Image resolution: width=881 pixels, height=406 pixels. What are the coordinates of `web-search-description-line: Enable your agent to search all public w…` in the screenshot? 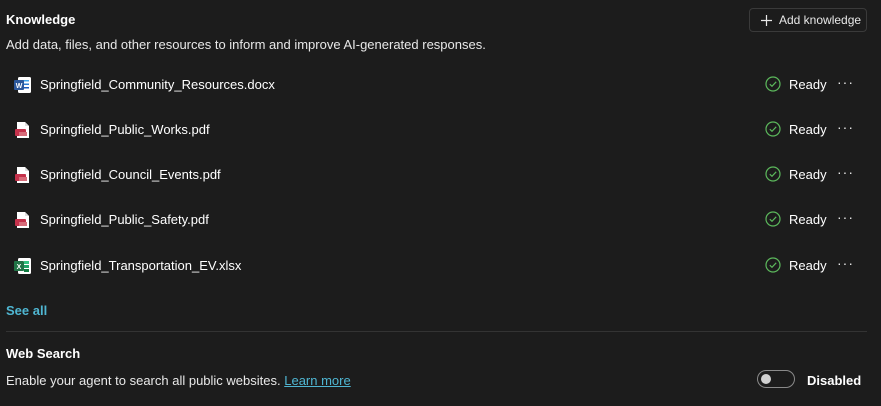 It's located at (178, 380).